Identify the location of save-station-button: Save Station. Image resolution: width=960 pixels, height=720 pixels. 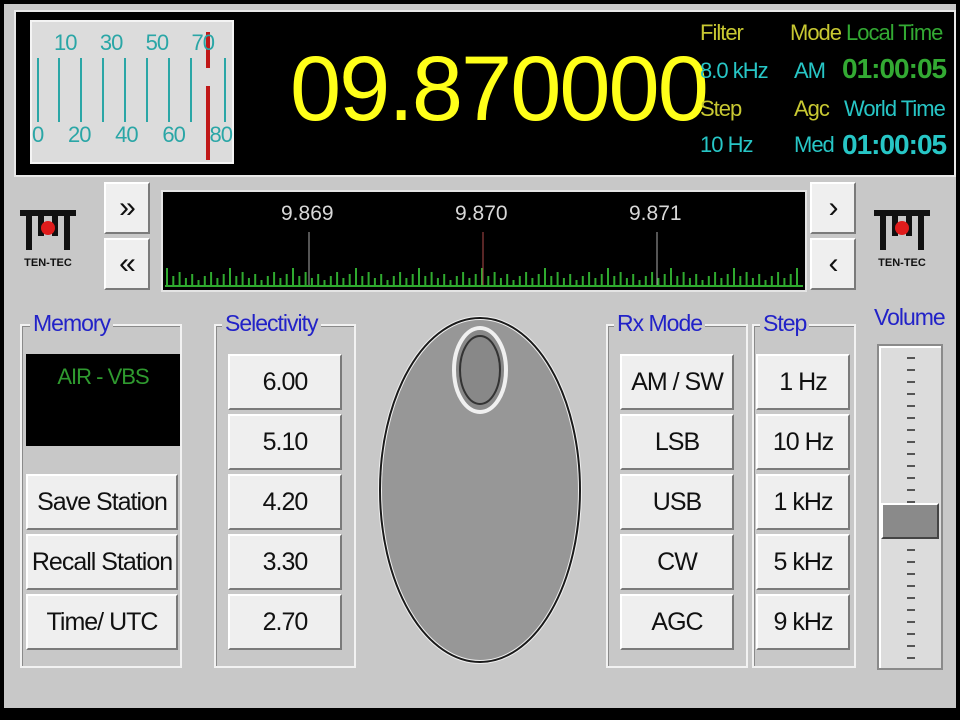
(102, 502).